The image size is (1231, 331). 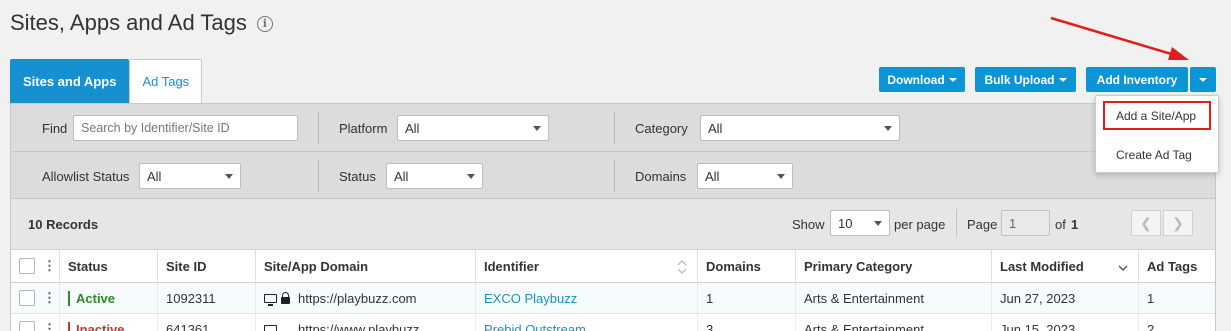 I want to click on add-inventory-dropdown-toggle, so click(x=1203, y=79).